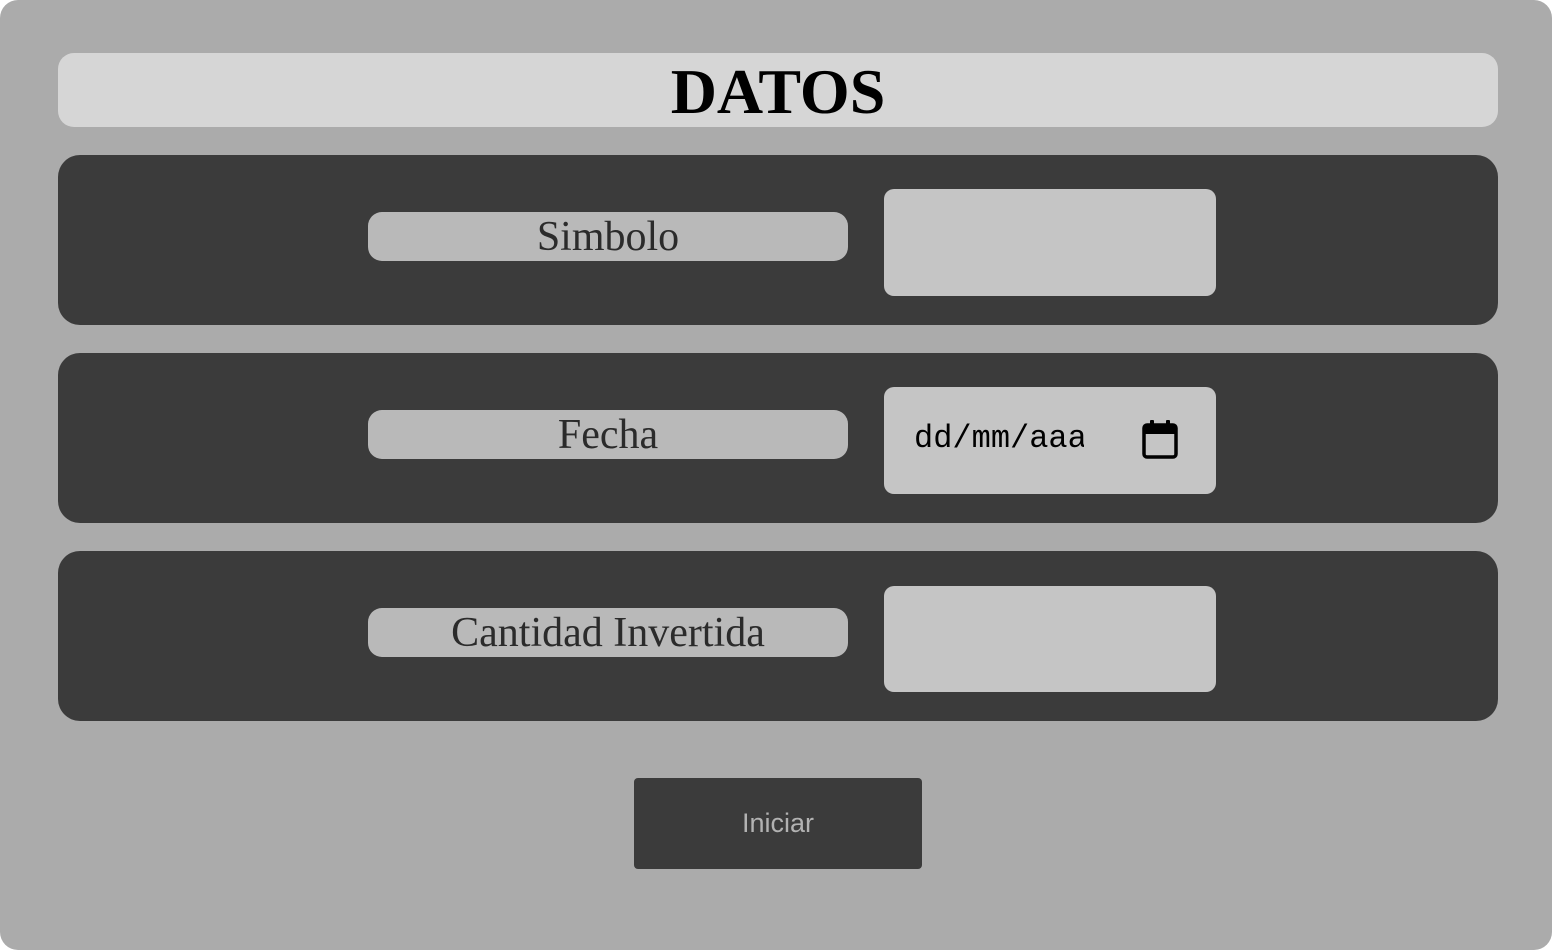 The width and height of the screenshot is (1552, 950). What do you see at coordinates (778, 823) in the screenshot?
I see `start-button: Iniciar` at bounding box center [778, 823].